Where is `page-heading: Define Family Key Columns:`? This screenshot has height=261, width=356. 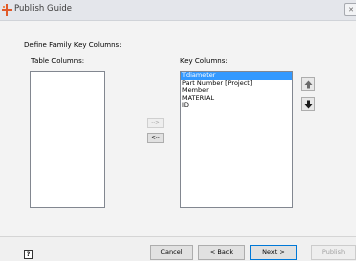
page-heading: Define Family Key Columns: is located at coordinates (73, 45).